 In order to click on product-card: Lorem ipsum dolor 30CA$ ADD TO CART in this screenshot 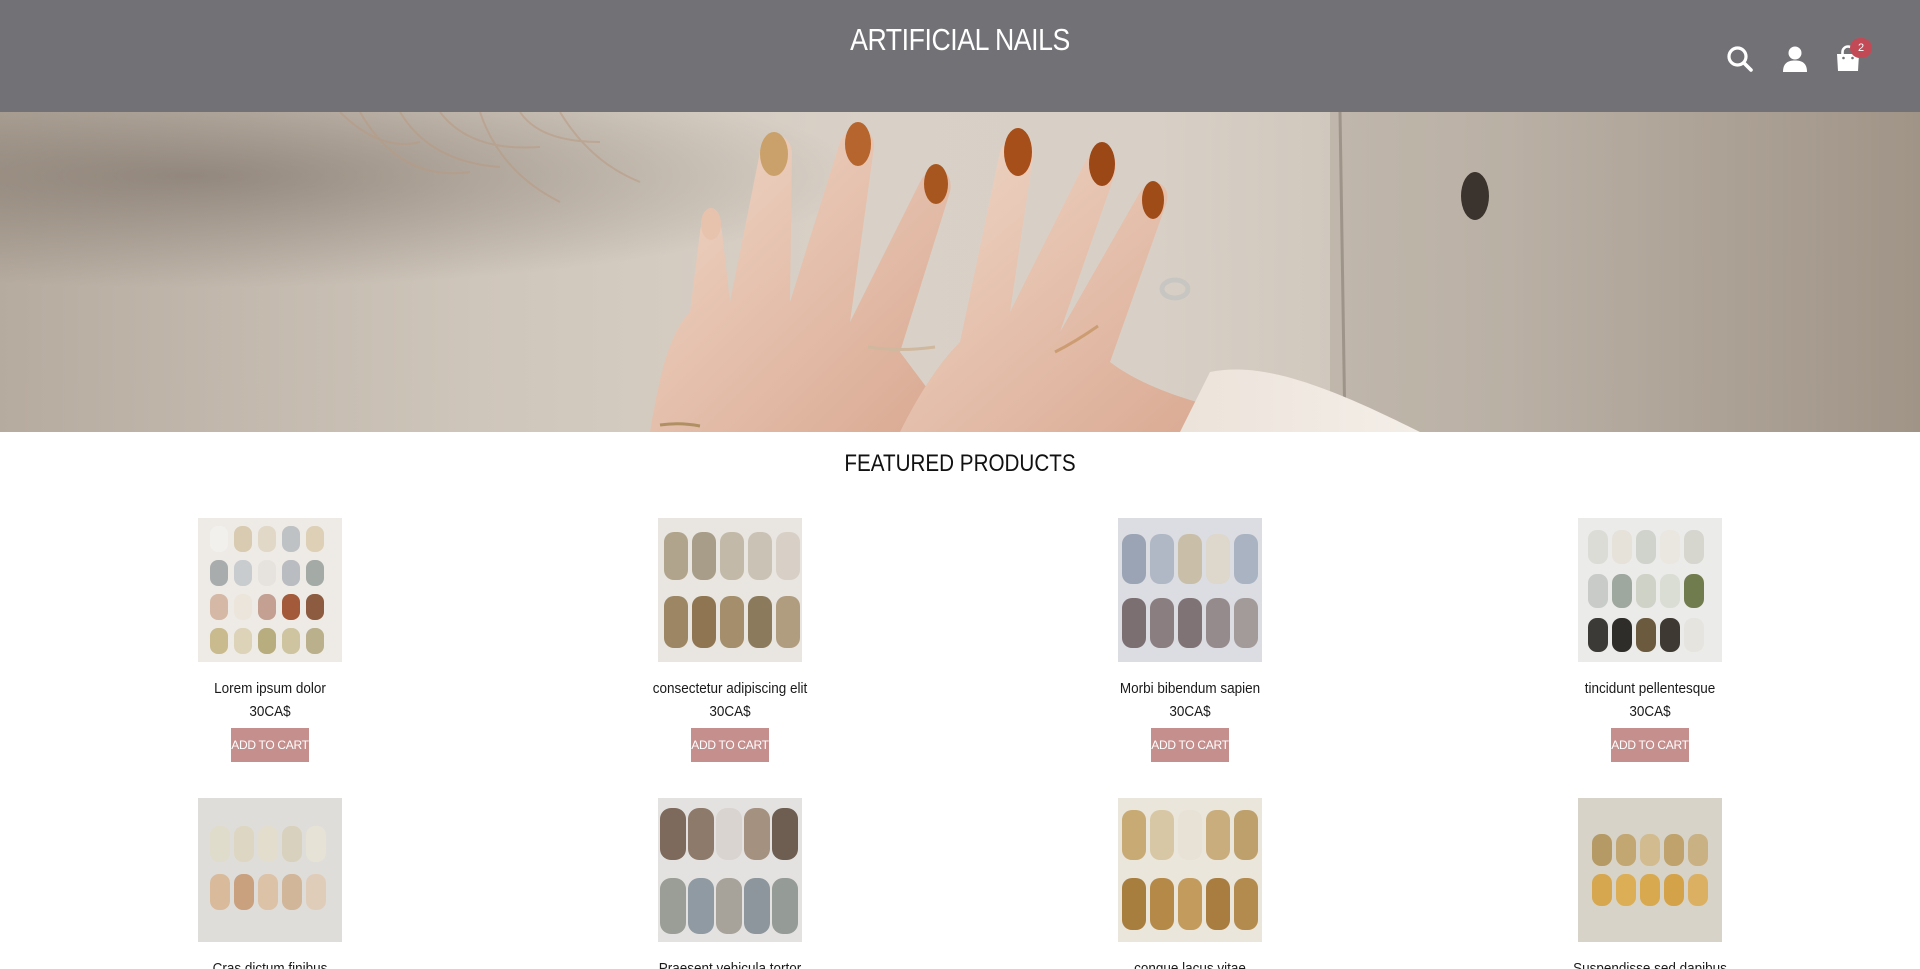, I will do `click(270, 640)`.